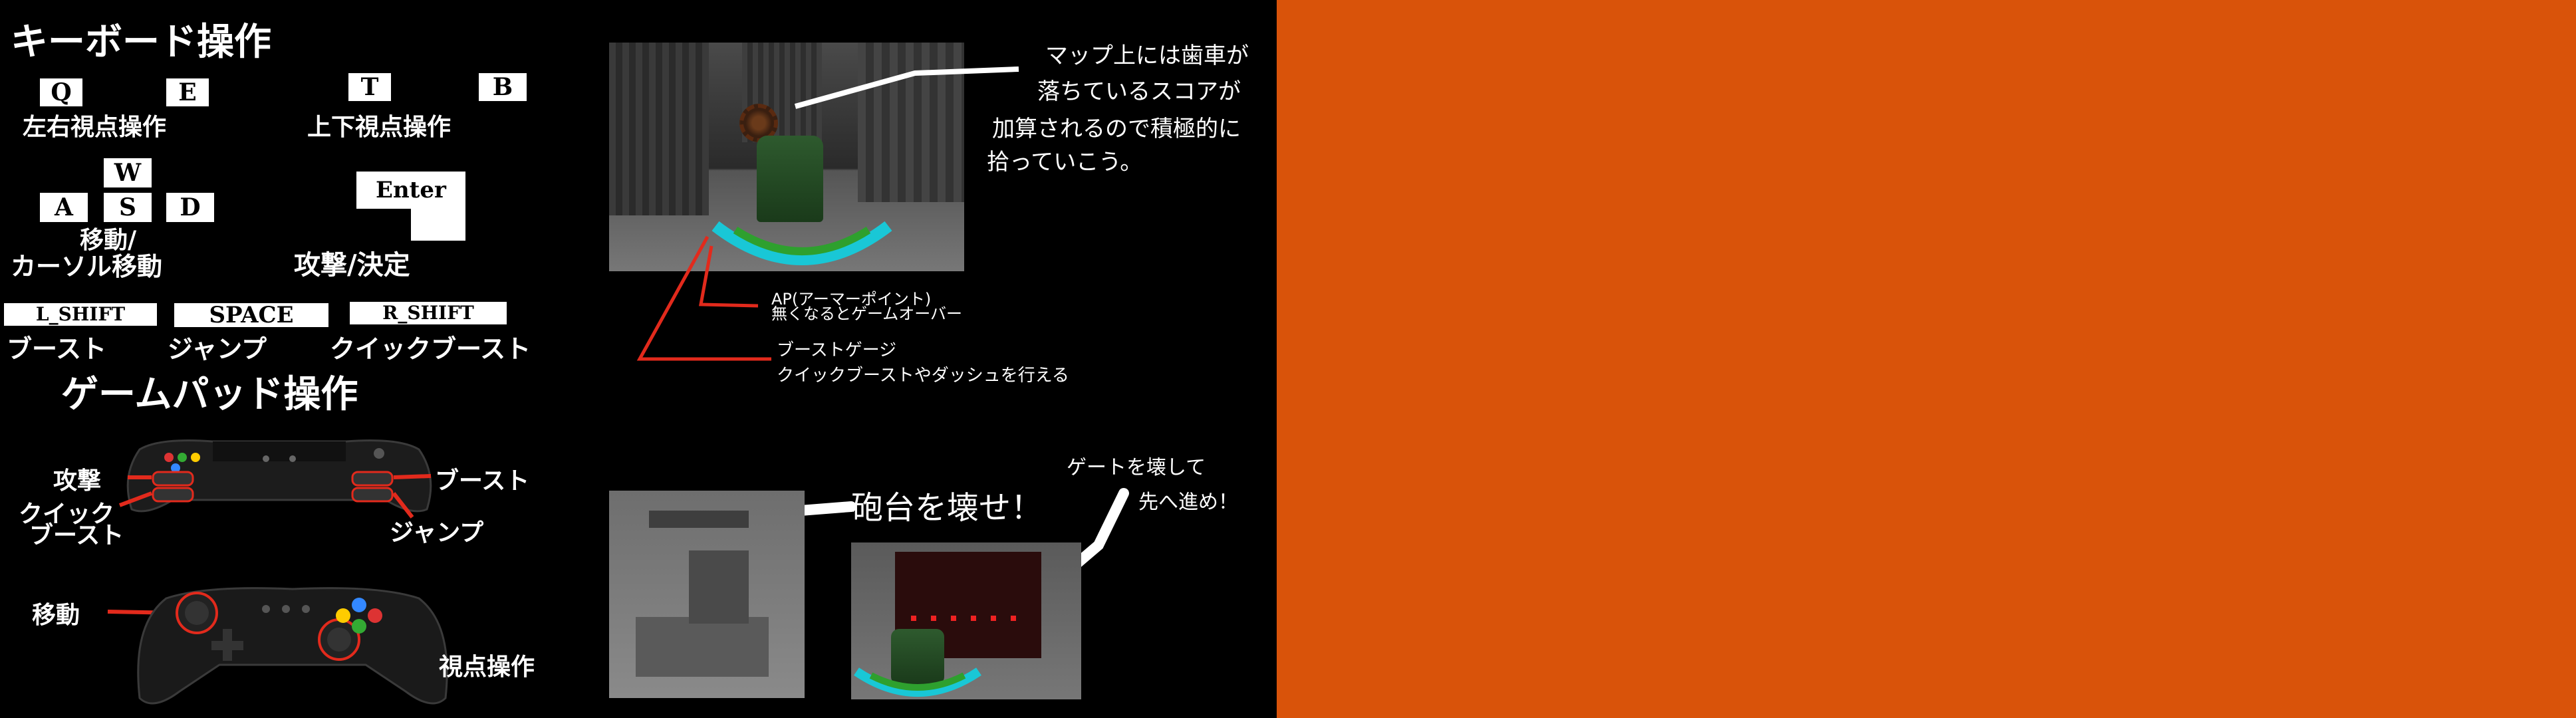  What do you see at coordinates (923, 376) in the screenshot?
I see `boost-note-line2: クイックブーストやダッシュを行える` at bounding box center [923, 376].